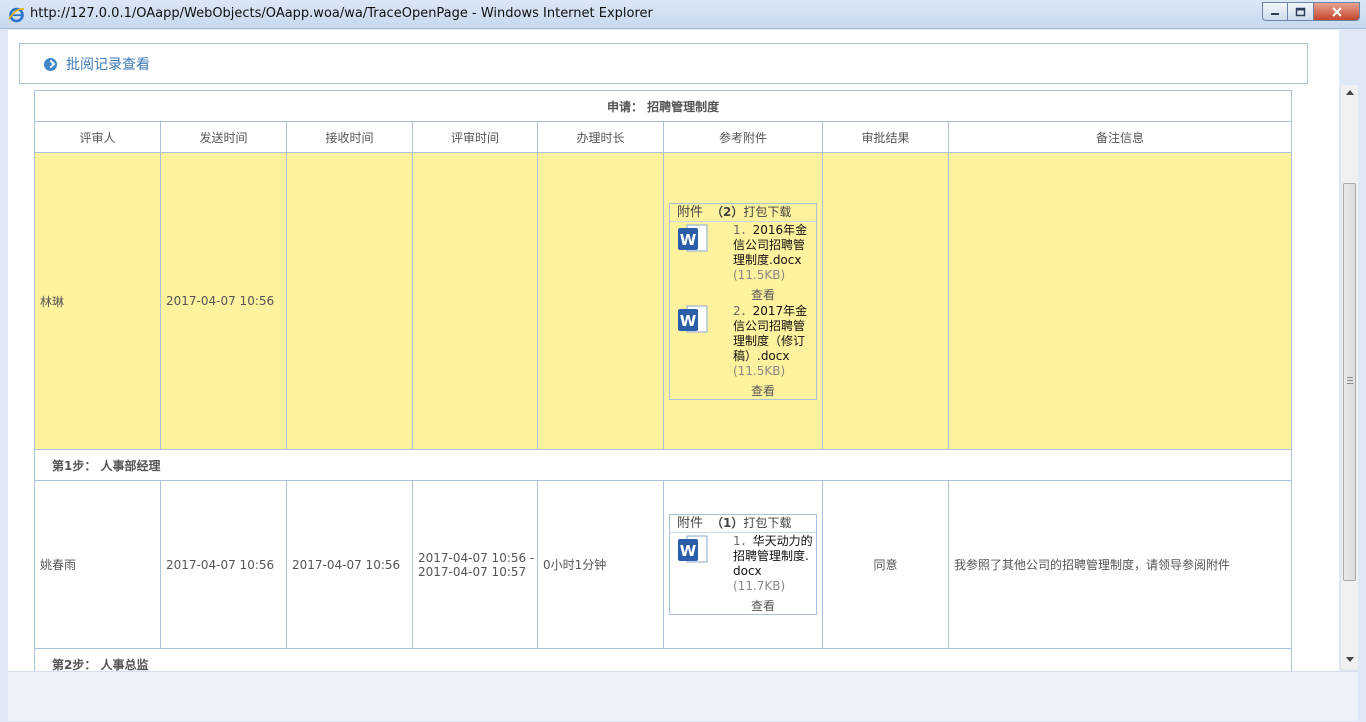 This screenshot has height=722, width=1366. What do you see at coordinates (97, 564) in the screenshot?
I see `reviewer-cell: 姚春雨` at bounding box center [97, 564].